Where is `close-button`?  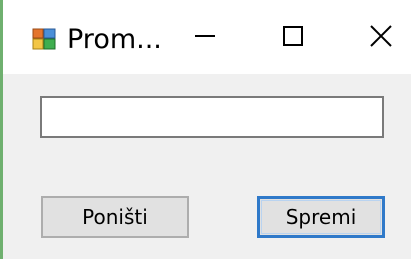 close-button is located at coordinates (381, 36).